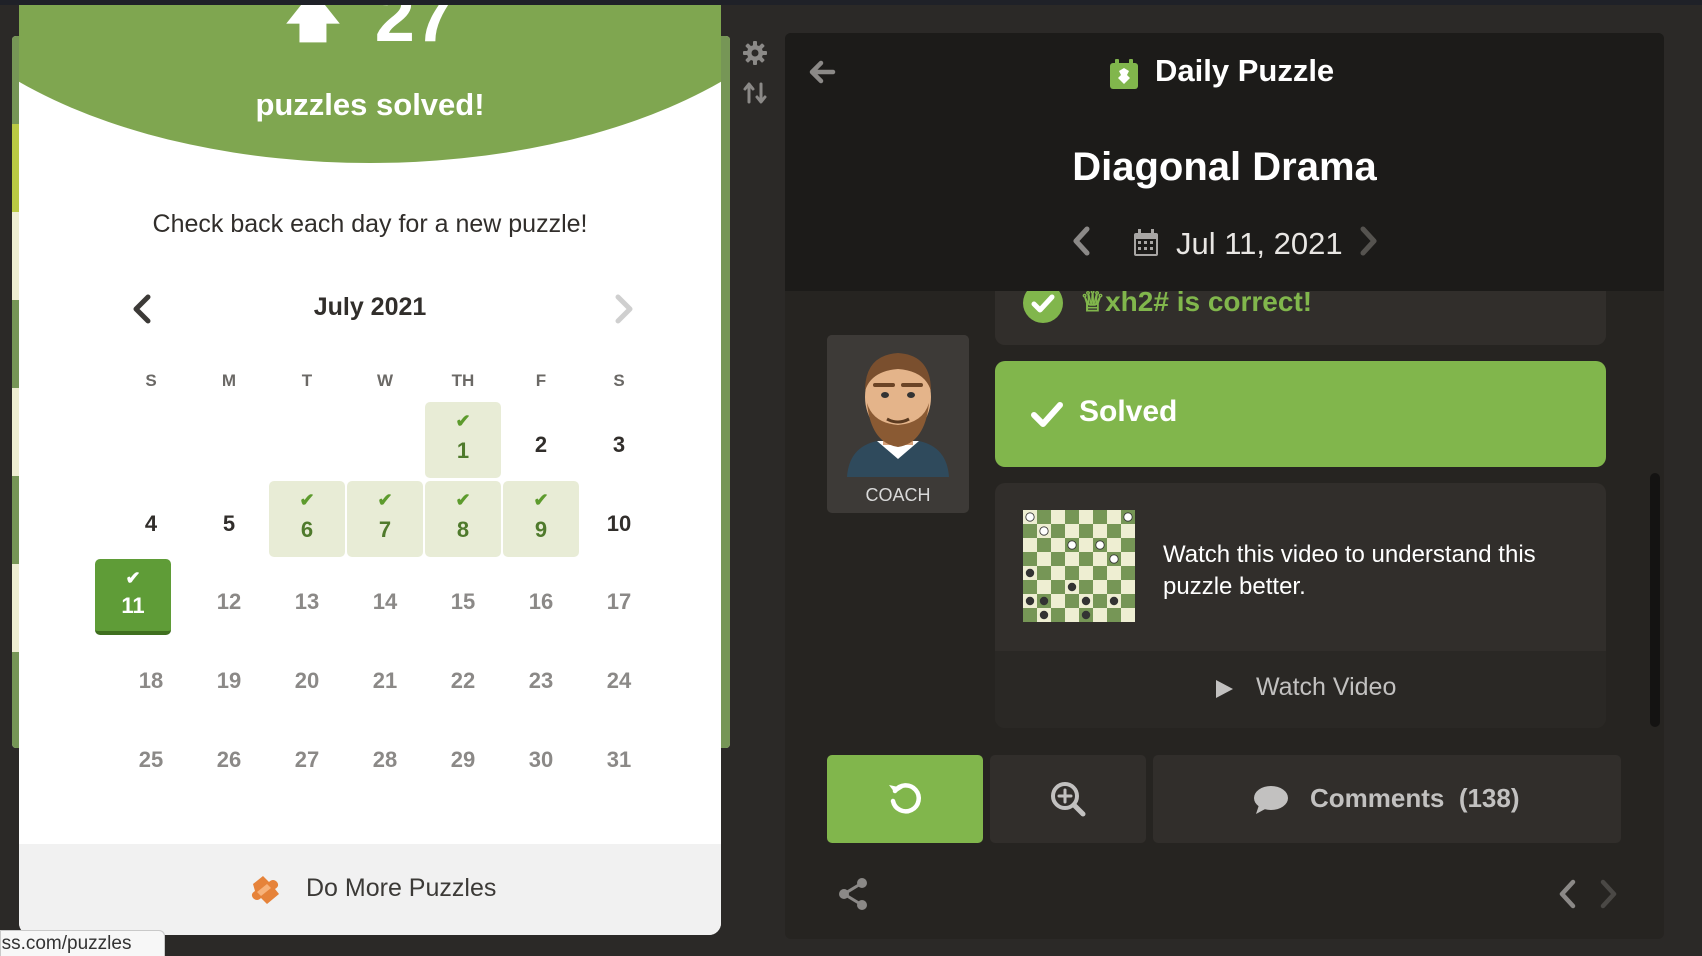 The image size is (1702, 956). Describe the element at coordinates (1245, 70) in the screenshot. I see `daily-puzzle-title: Daily Puzzle` at that location.